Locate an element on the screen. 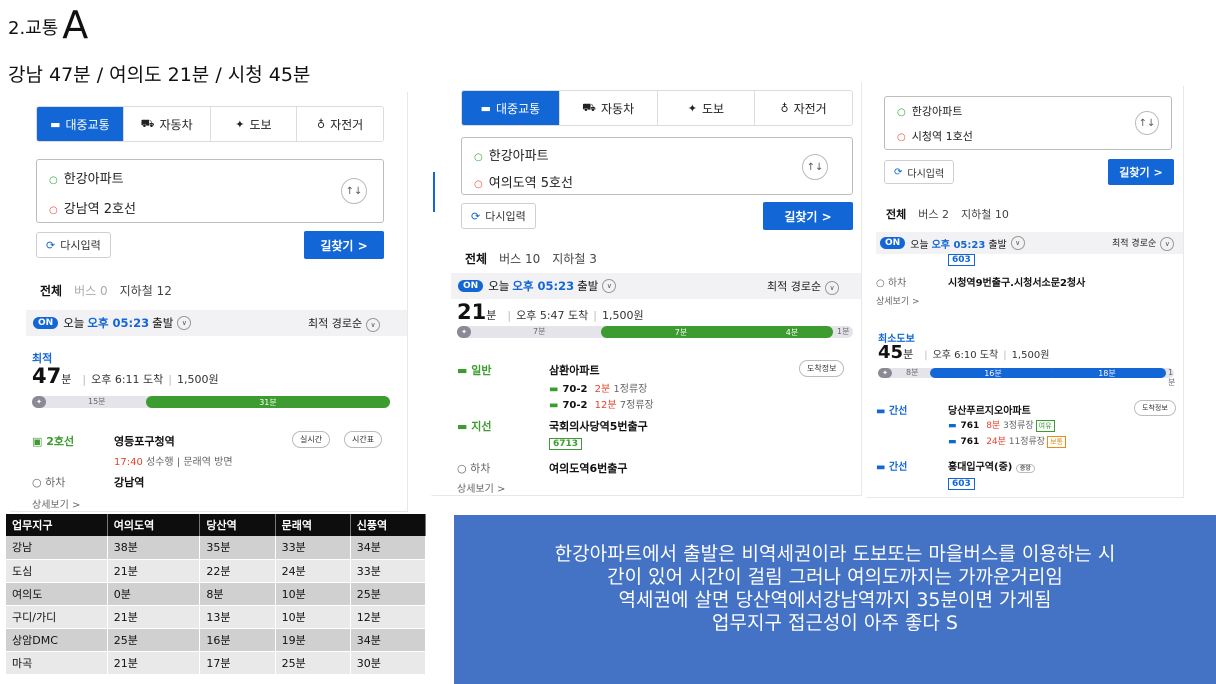  table-row: 상암DMC 25분 16분 19분 34분 is located at coordinates (216, 640).